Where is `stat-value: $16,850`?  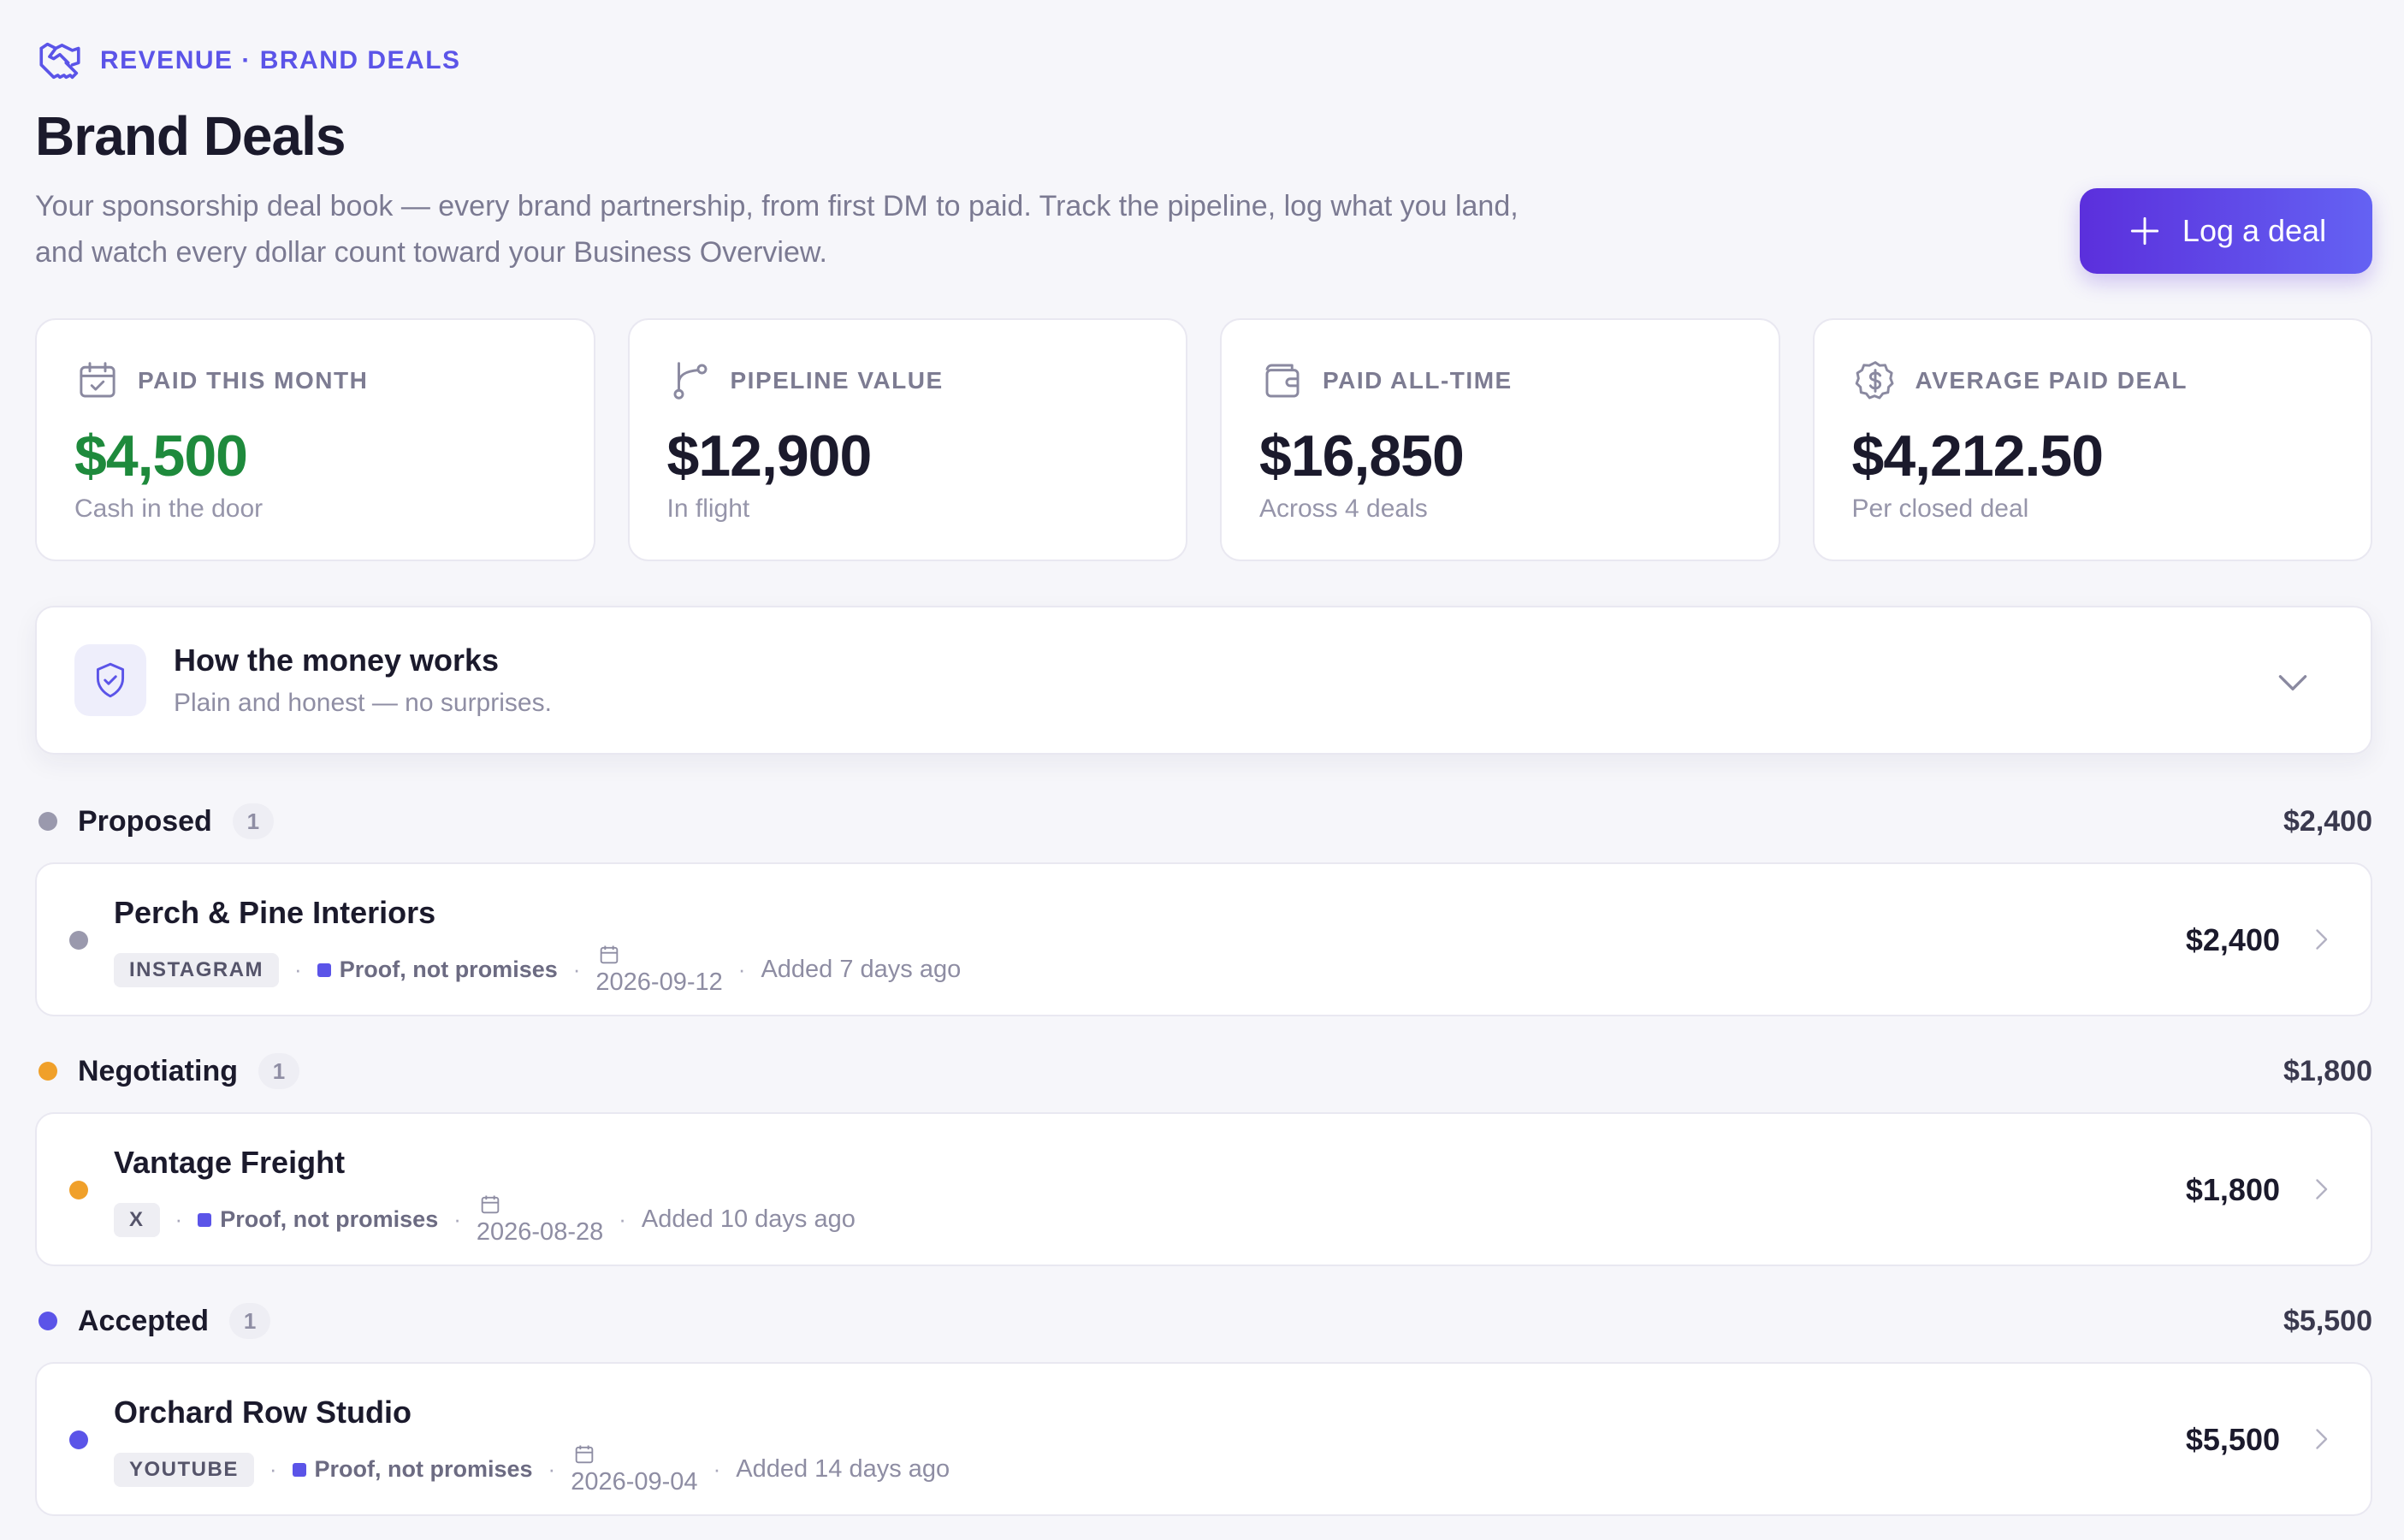
stat-value: $16,850 is located at coordinates (1362, 456).